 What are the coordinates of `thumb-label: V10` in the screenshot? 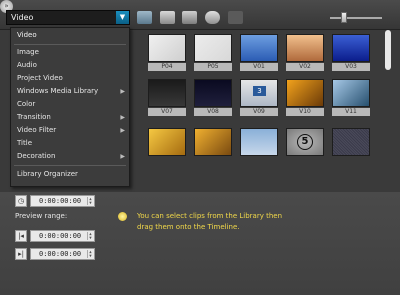 It's located at (305, 112).